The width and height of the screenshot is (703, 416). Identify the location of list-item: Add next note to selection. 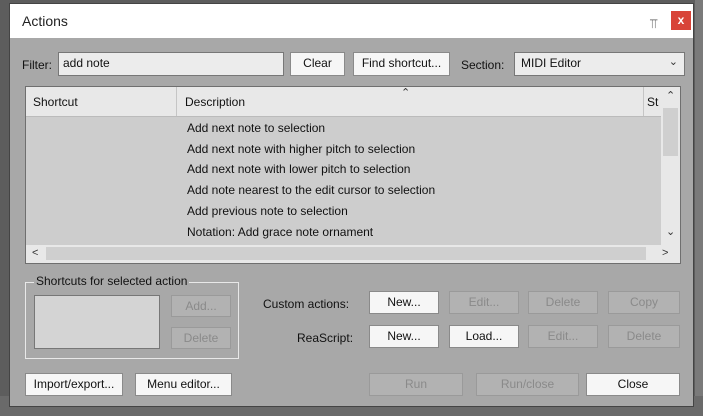
(256, 128).